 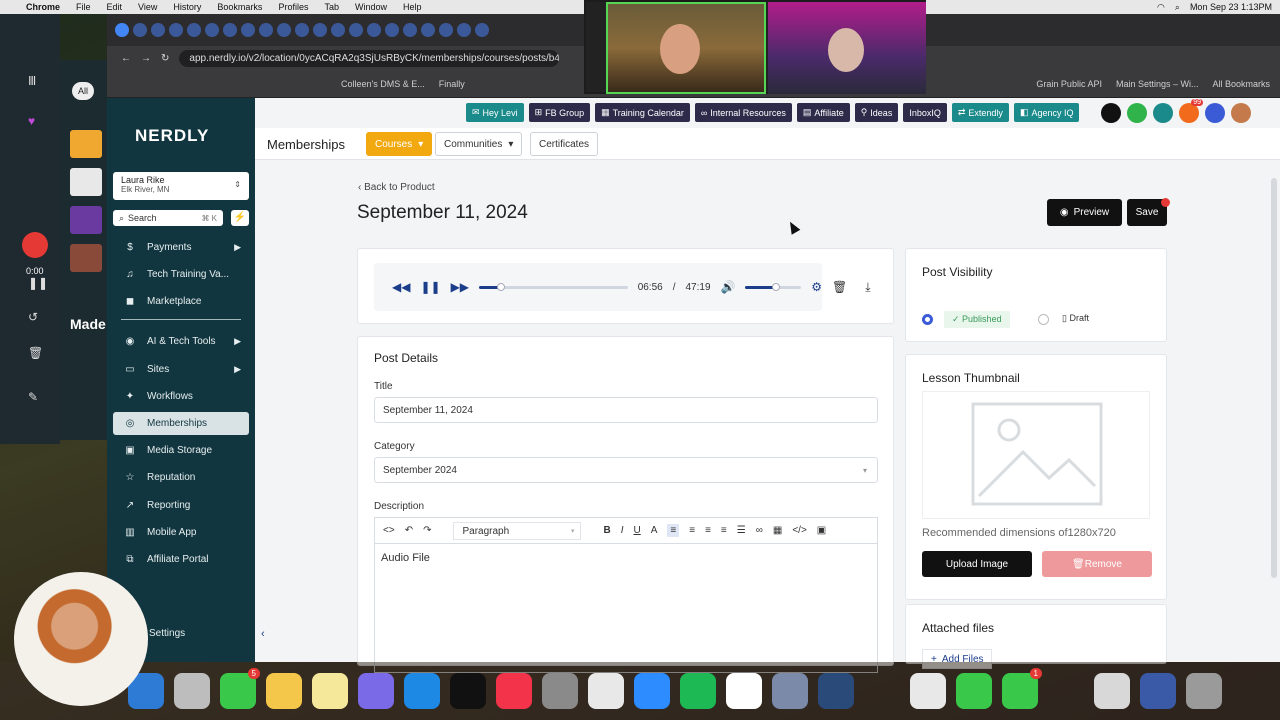 I want to click on tab-courses: Courses ▾, so click(x=399, y=144).